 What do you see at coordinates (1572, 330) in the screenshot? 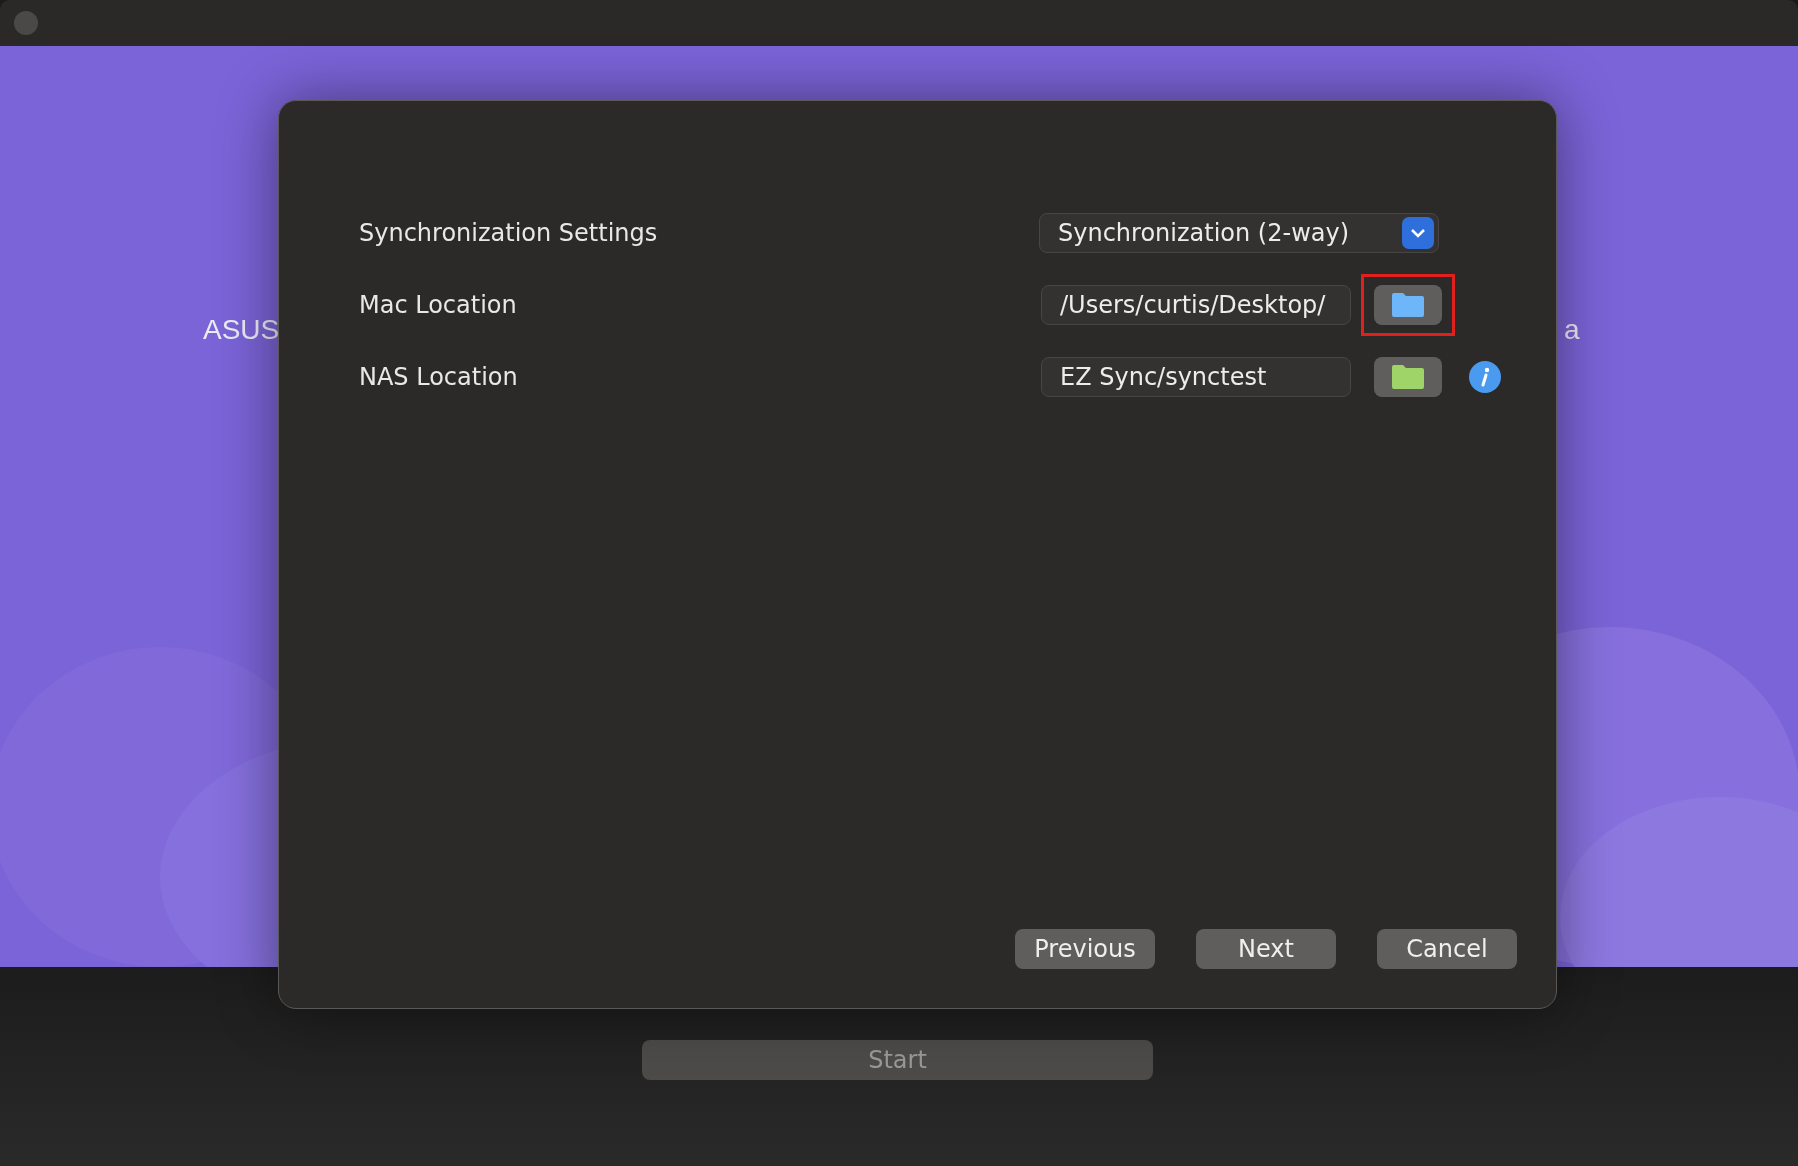
I see `background-text: a` at bounding box center [1572, 330].